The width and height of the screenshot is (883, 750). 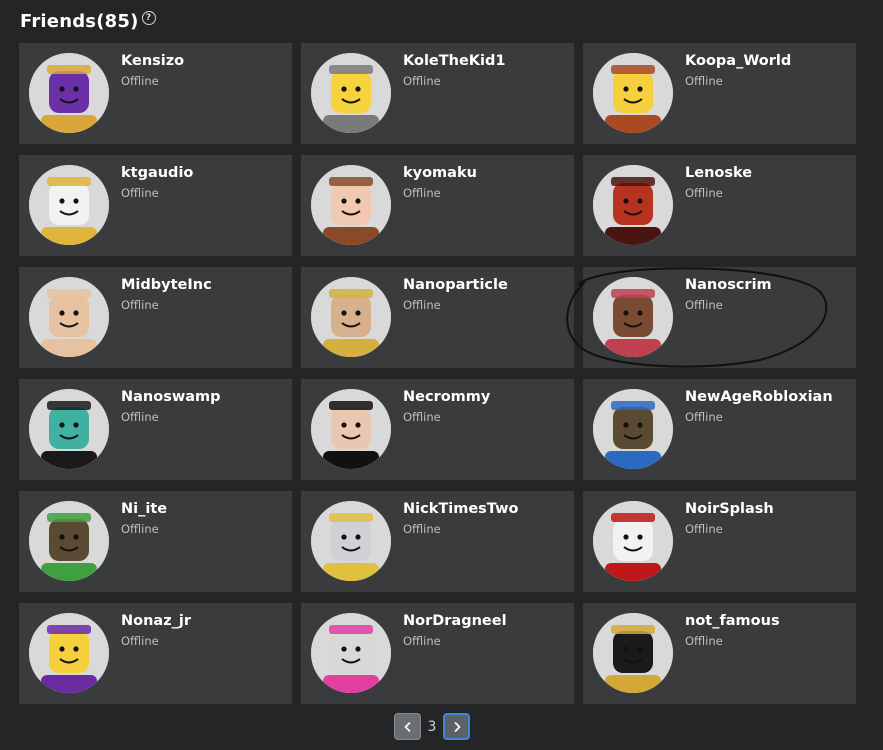 What do you see at coordinates (455, 621) in the screenshot?
I see `friend-name: NorDragneel` at bounding box center [455, 621].